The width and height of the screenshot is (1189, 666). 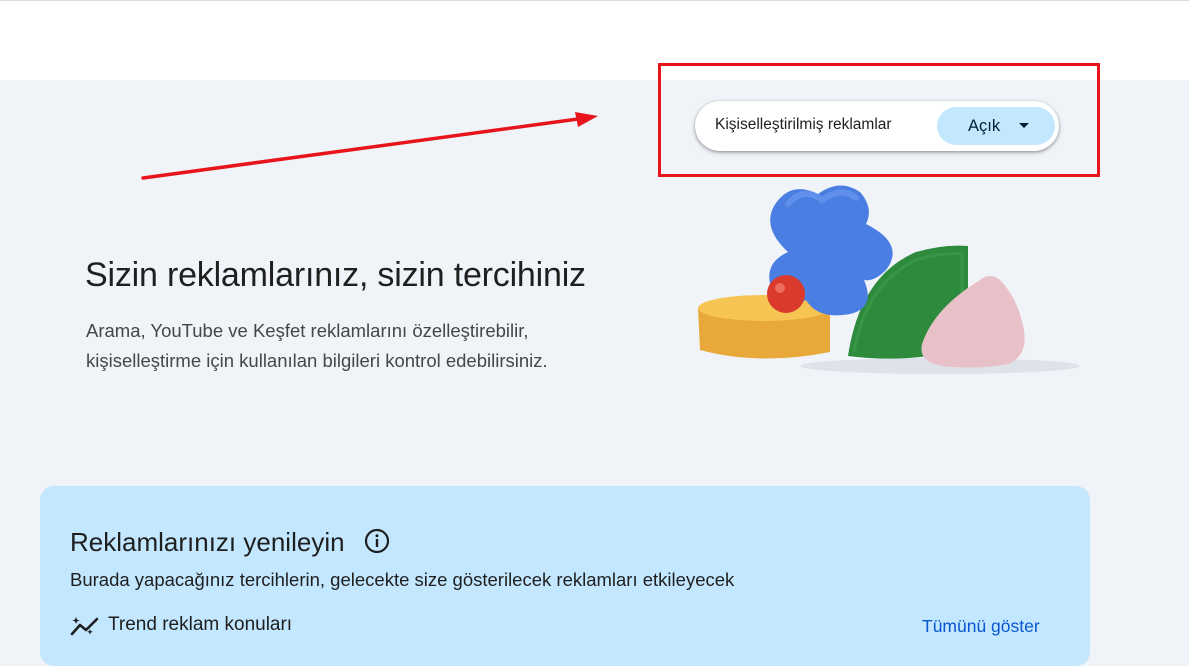 What do you see at coordinates (200, 624) in the screenshot?
I see `trend-ad-topics-heading: Trend reklam konuları` at bounding box center [200, 624].